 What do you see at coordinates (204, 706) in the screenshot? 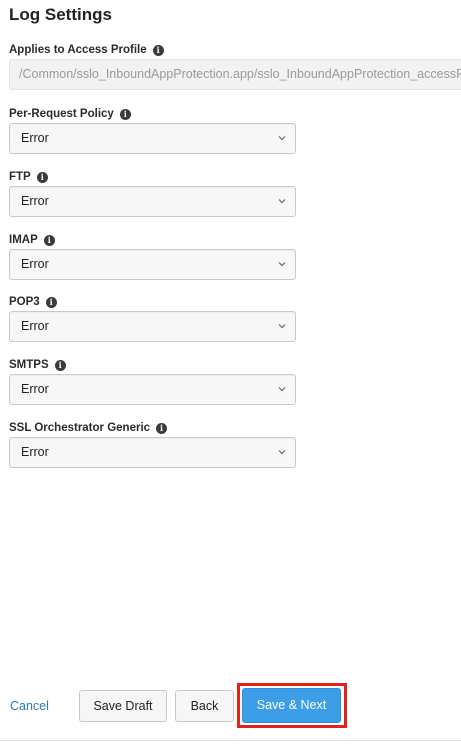
I see `back-button: Back` at bounding box center [204, 706].